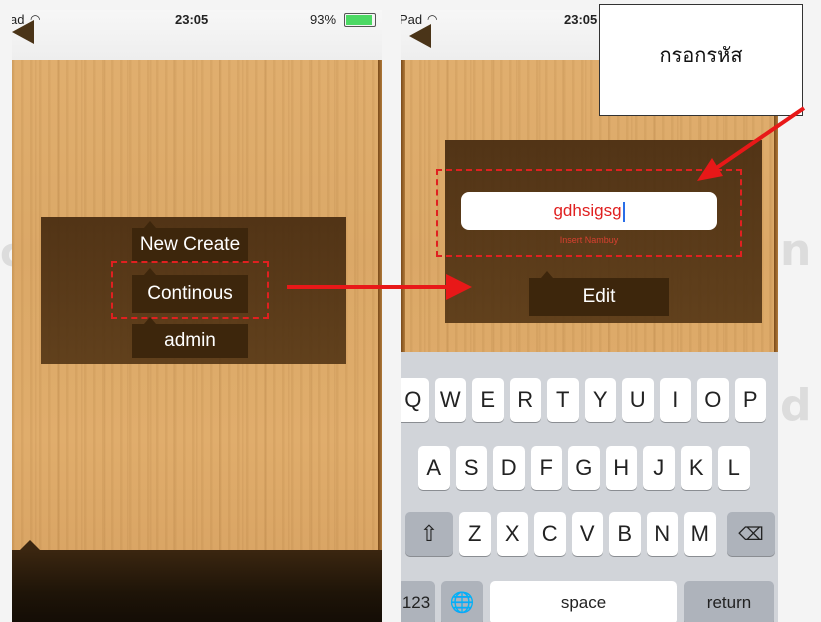 The width and height of the screenshot is (821, 622). I want to click on key-y: Y, so click(600, 400).